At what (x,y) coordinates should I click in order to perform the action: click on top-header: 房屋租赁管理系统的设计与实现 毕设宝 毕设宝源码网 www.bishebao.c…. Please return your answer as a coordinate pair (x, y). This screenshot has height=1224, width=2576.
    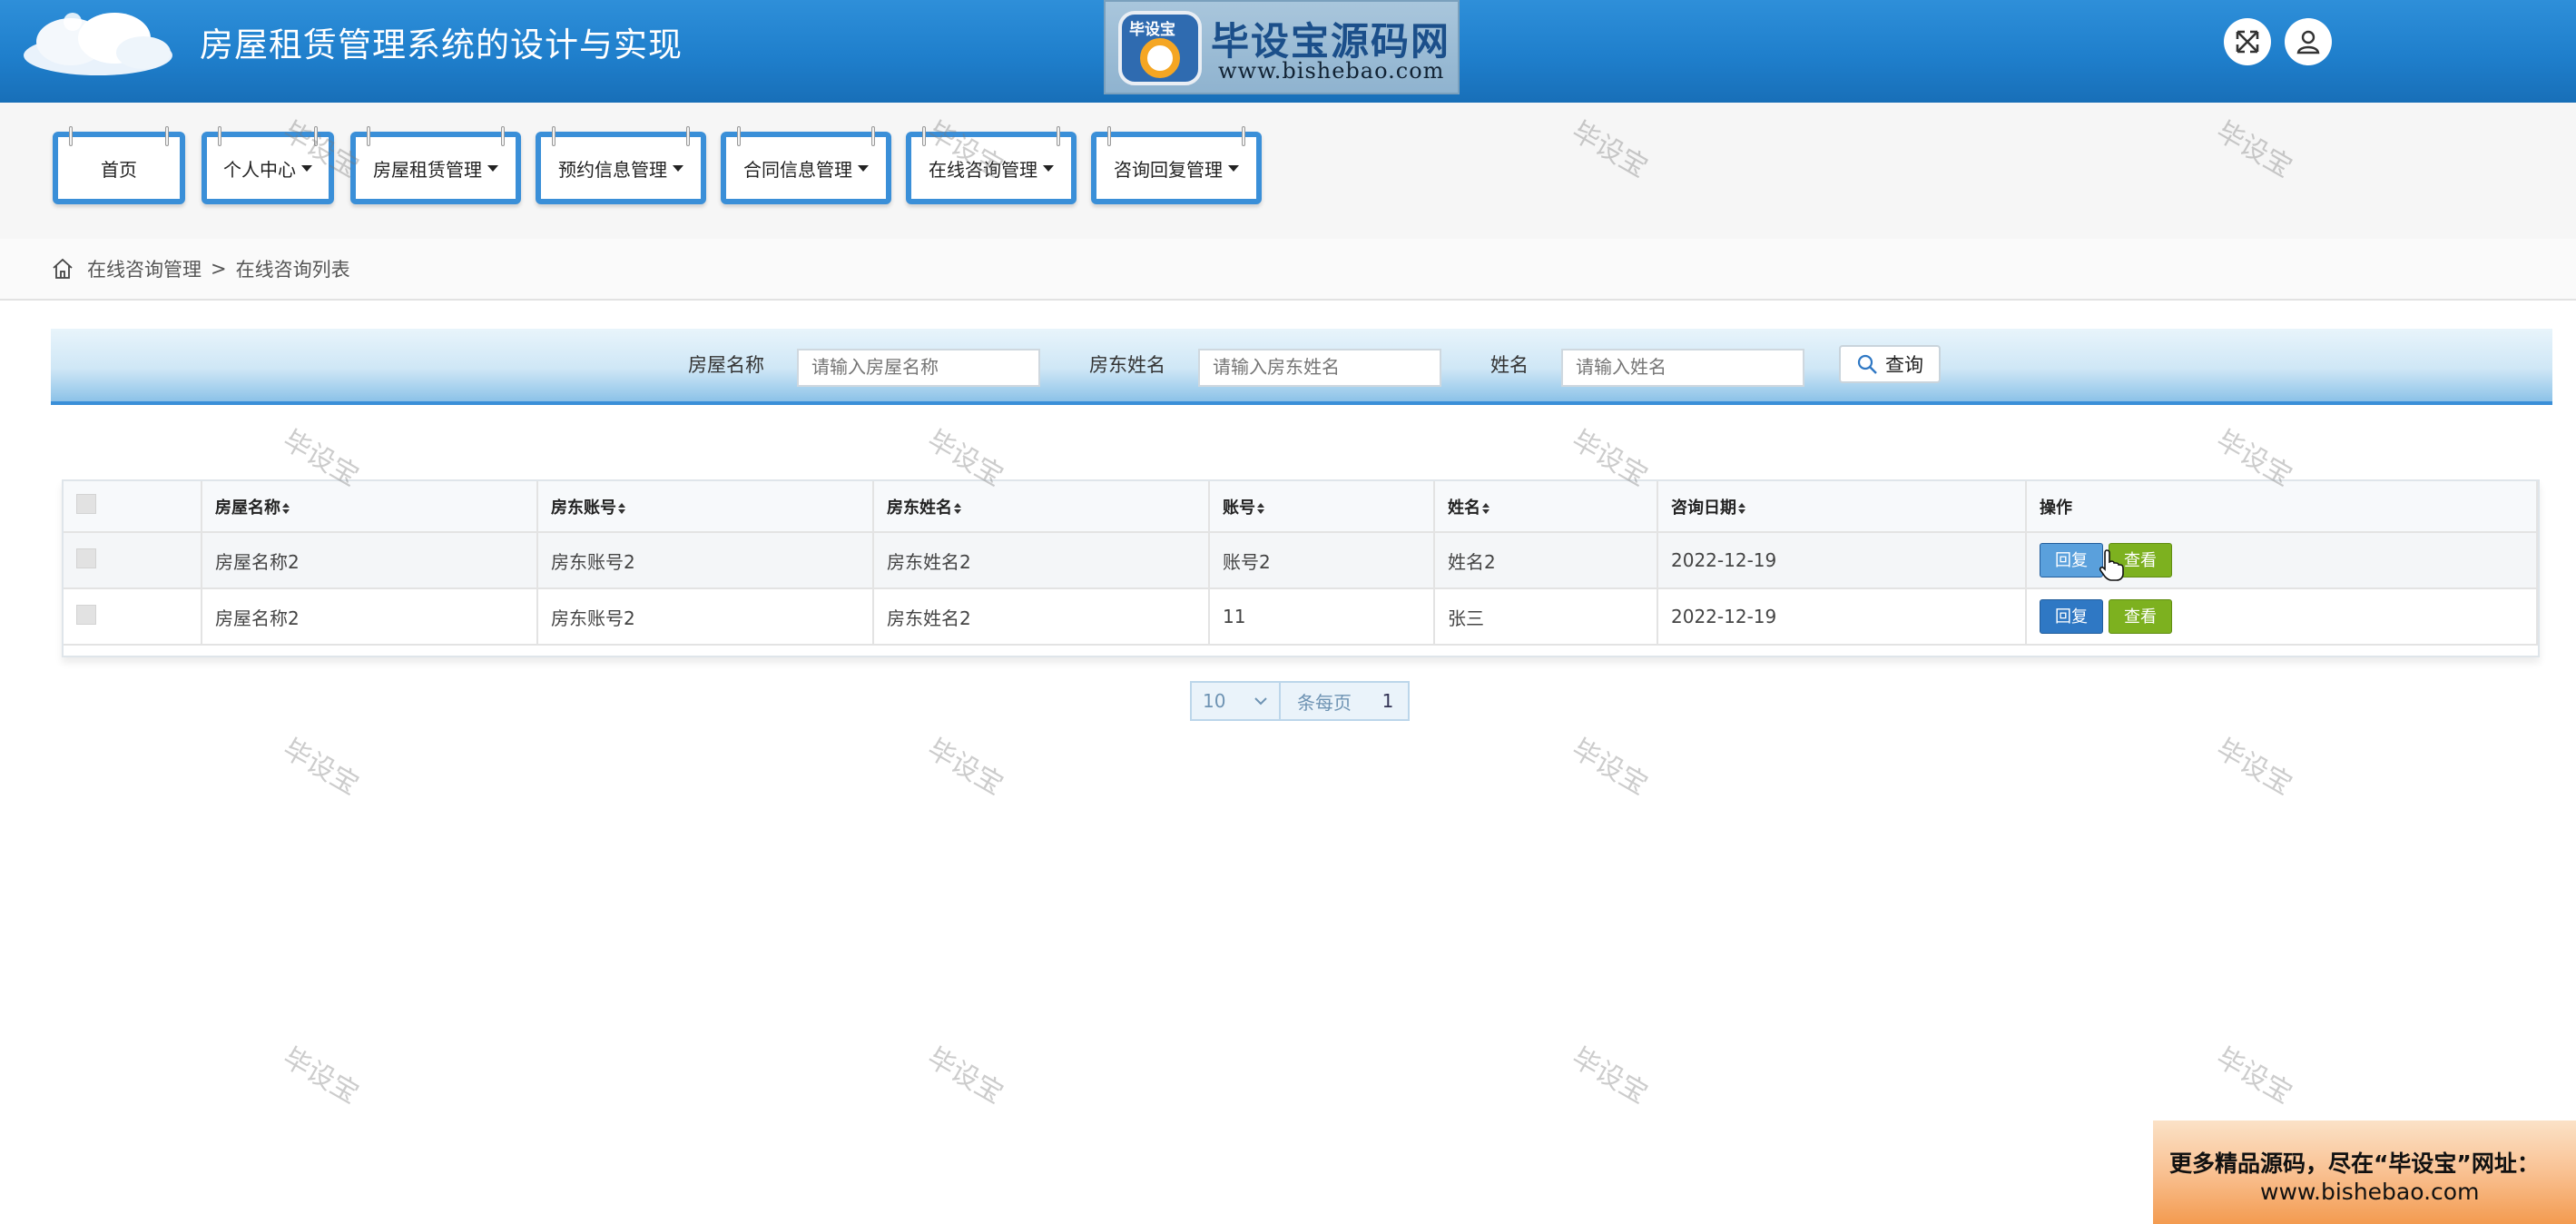
    Looking at the image, I should click on (1288, 52).